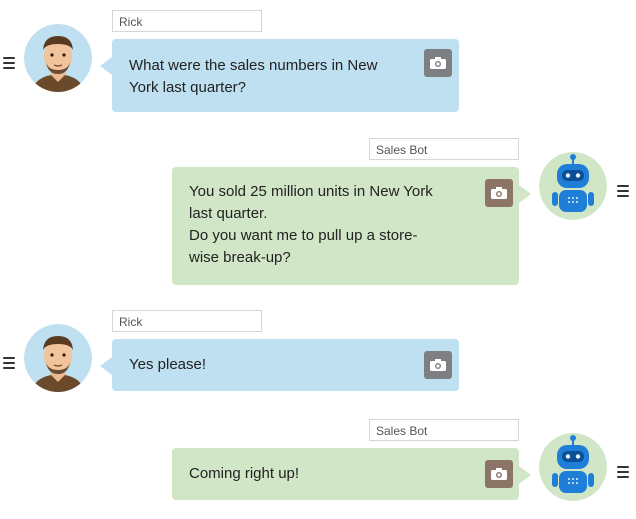 The height and width of the screenshot is (519, 636). Describe the element at coordinates (244, 473) in the screenshot. I see `message-text: Coming right up!` at that location.